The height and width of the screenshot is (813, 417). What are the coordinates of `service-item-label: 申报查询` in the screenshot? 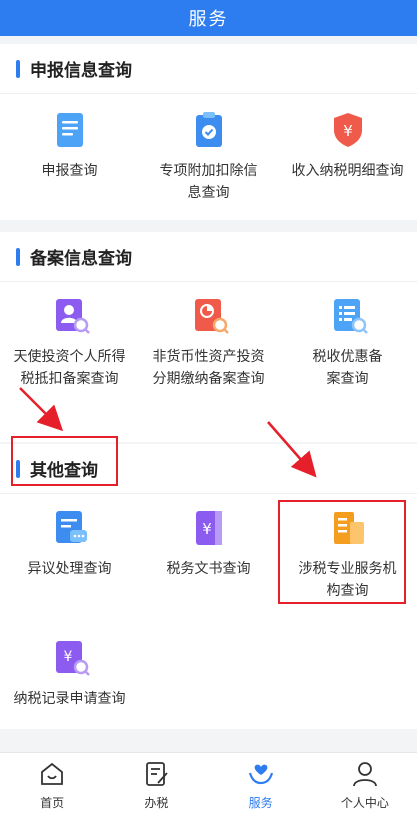 It's located at (69, 171).